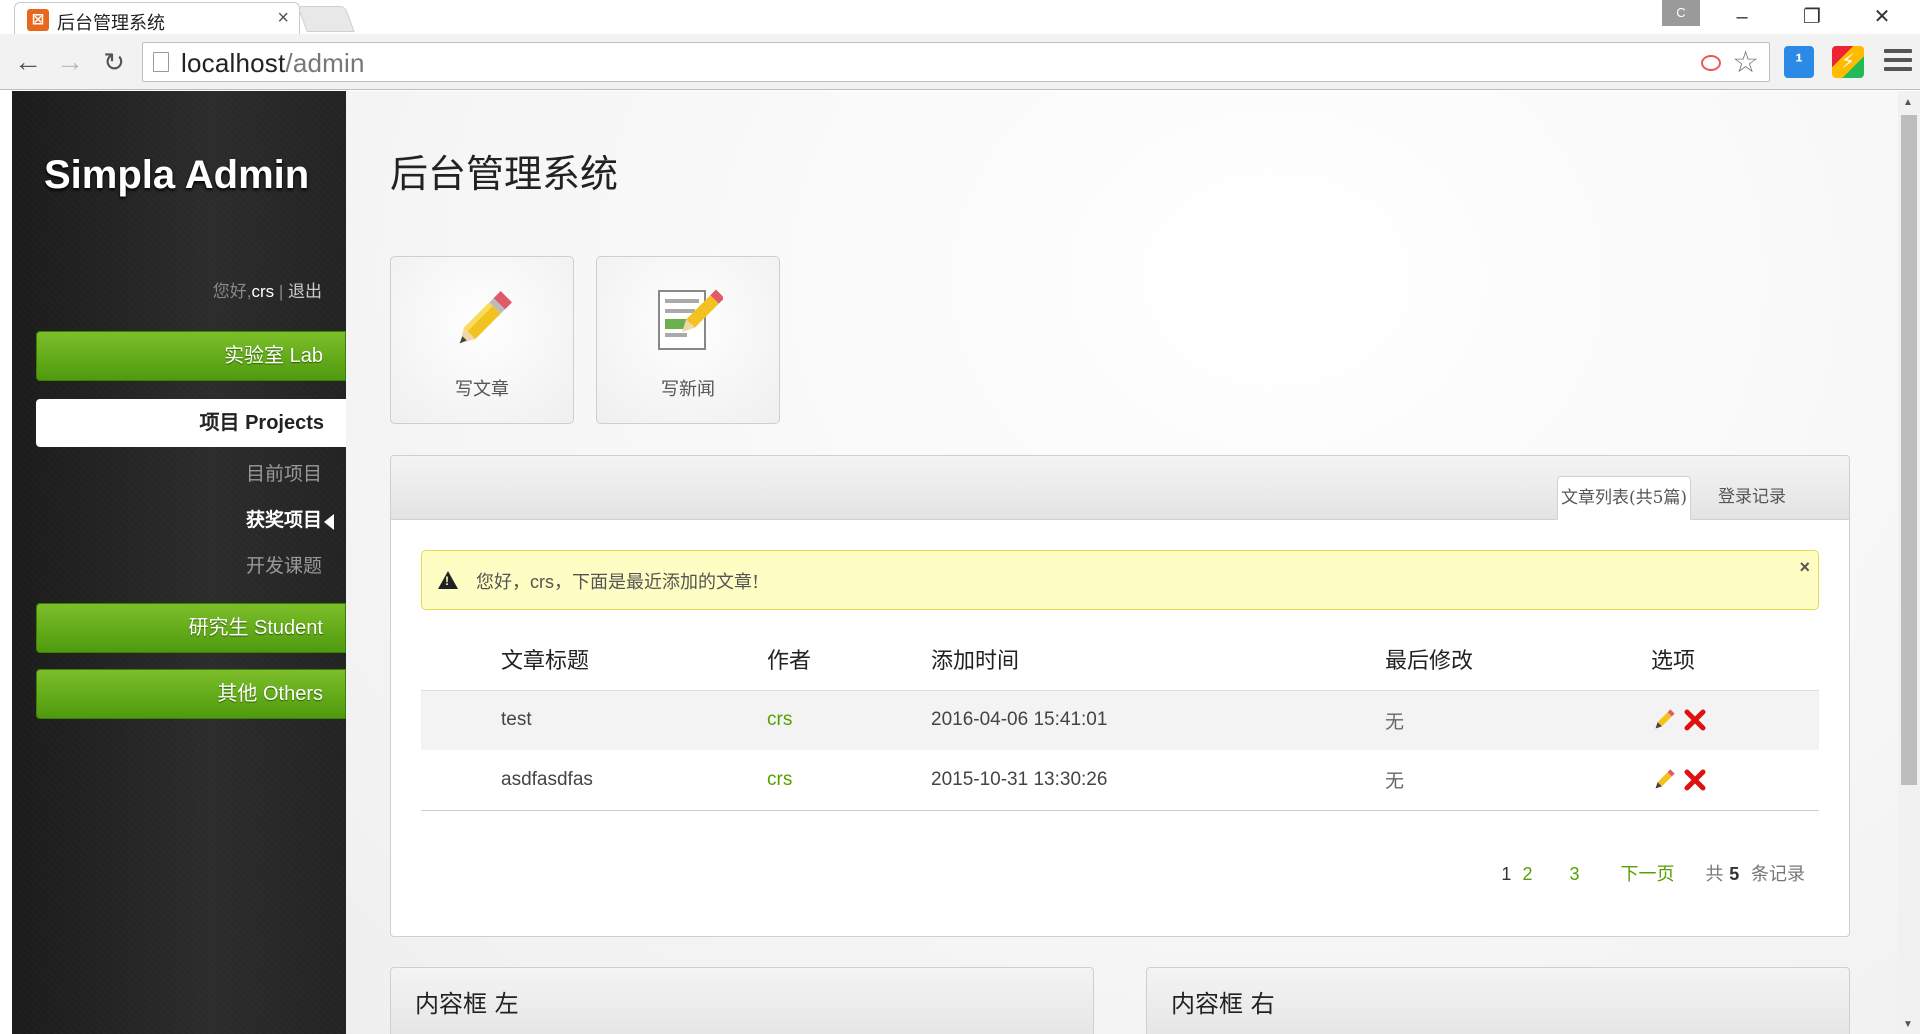  Describe the element at coordinates (283, 18) in the screenshot. I see `tab-close-icon: ×` at that location.